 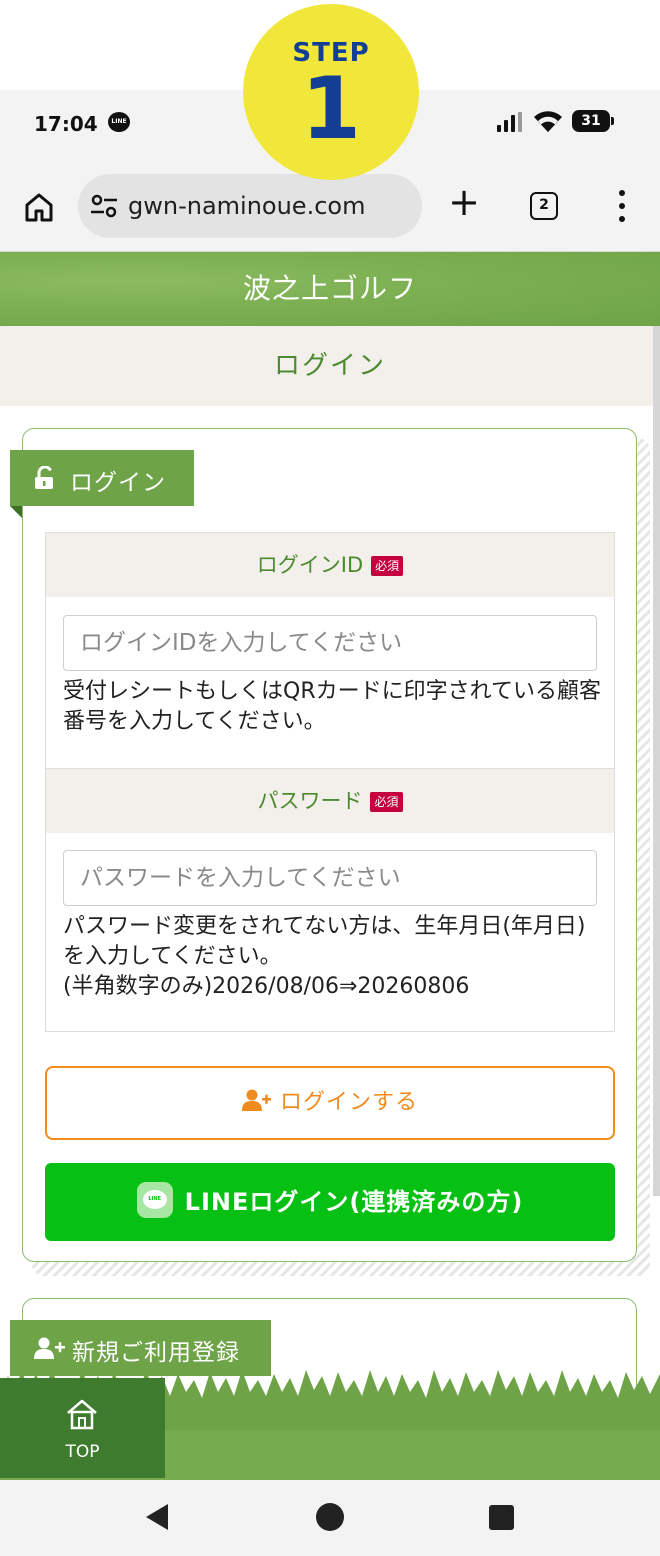 What do you see at coordinates (656, 761) in the screenshot?
I see `scrollbar` at bounding box center [656, 761].